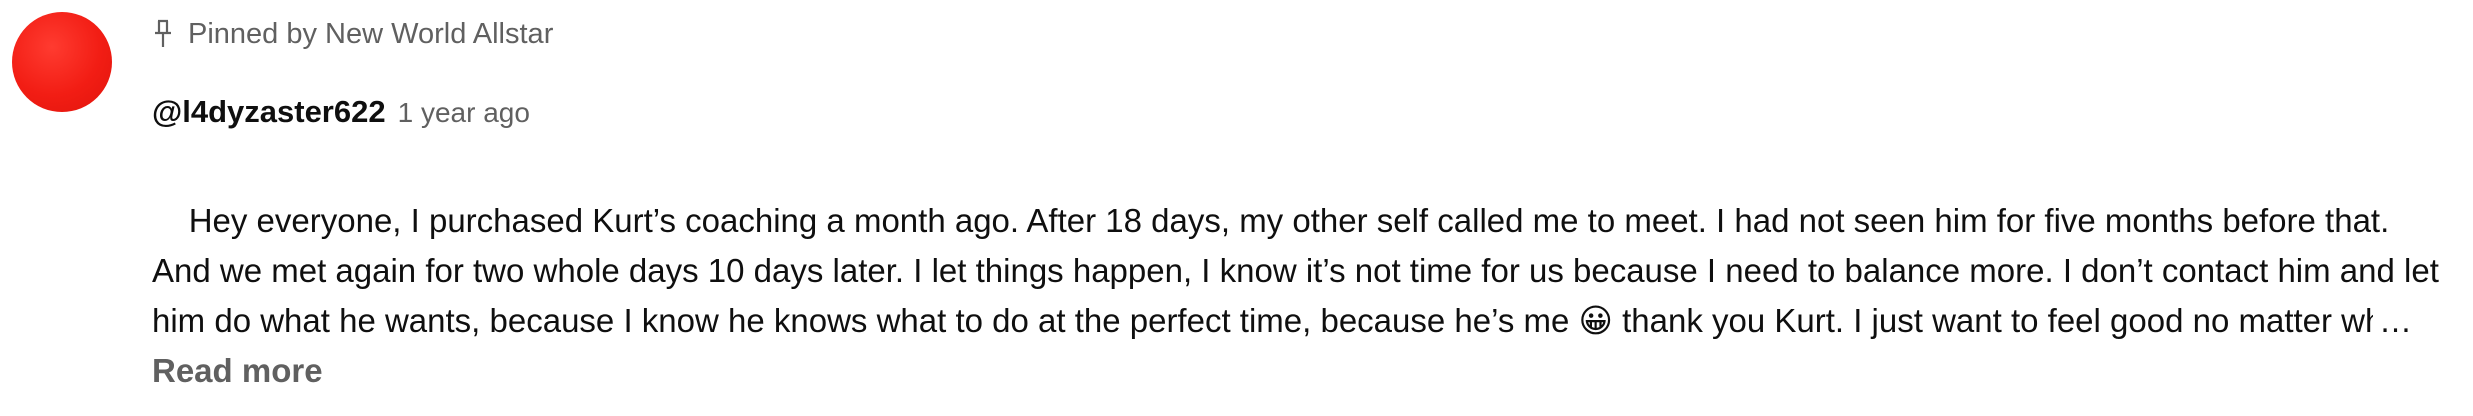 Image resolution: width=2473 pixels, height=416 pixels. I want to click on pinned-indicator: Pinned by New World Allstar, so click(1302, 34).